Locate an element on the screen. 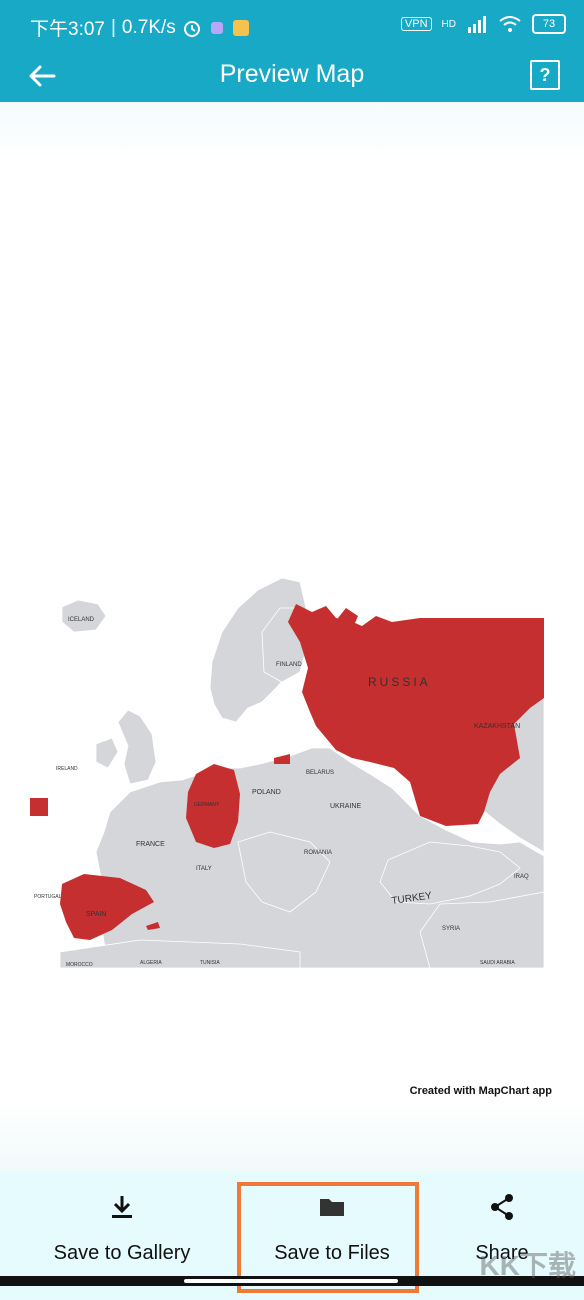 This screenshot has width=584, height=1300. label-france: FRANCE is located at coordinates (150, 844).